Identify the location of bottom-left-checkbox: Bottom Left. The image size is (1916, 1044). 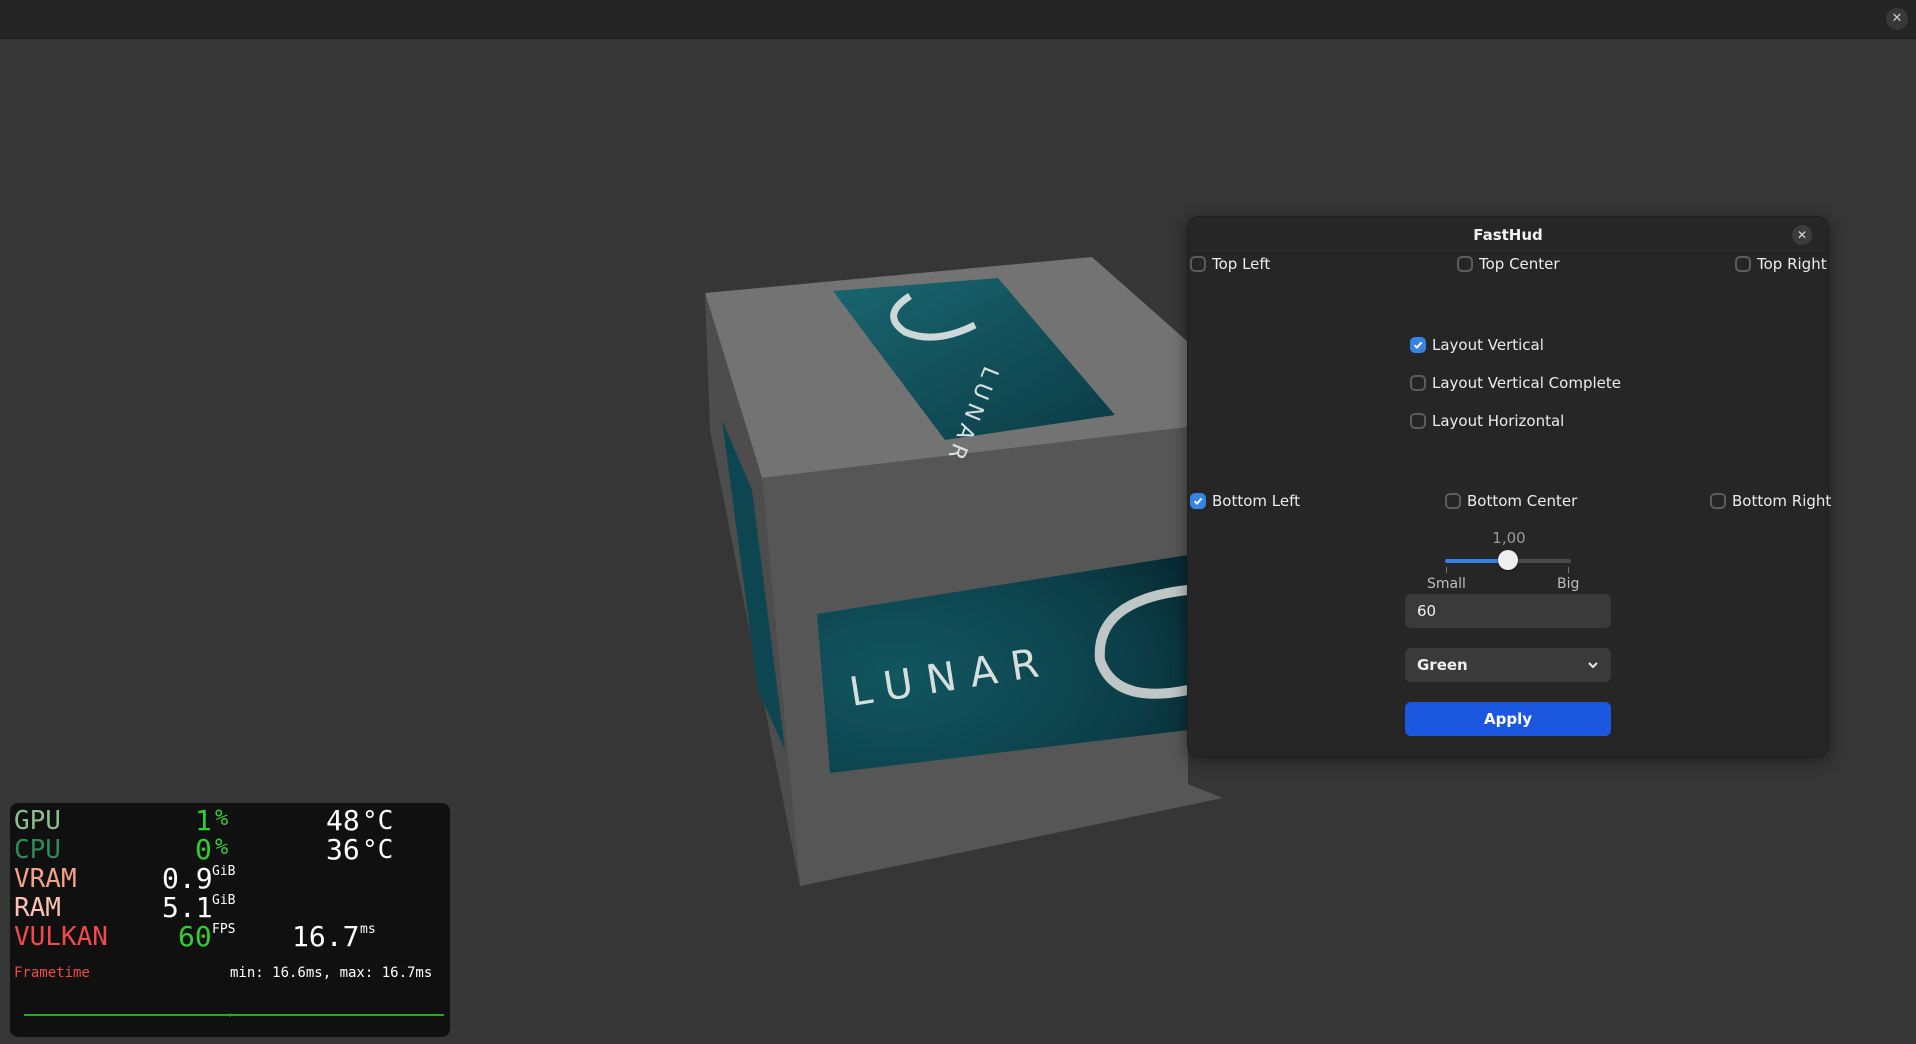
(1245, 501).